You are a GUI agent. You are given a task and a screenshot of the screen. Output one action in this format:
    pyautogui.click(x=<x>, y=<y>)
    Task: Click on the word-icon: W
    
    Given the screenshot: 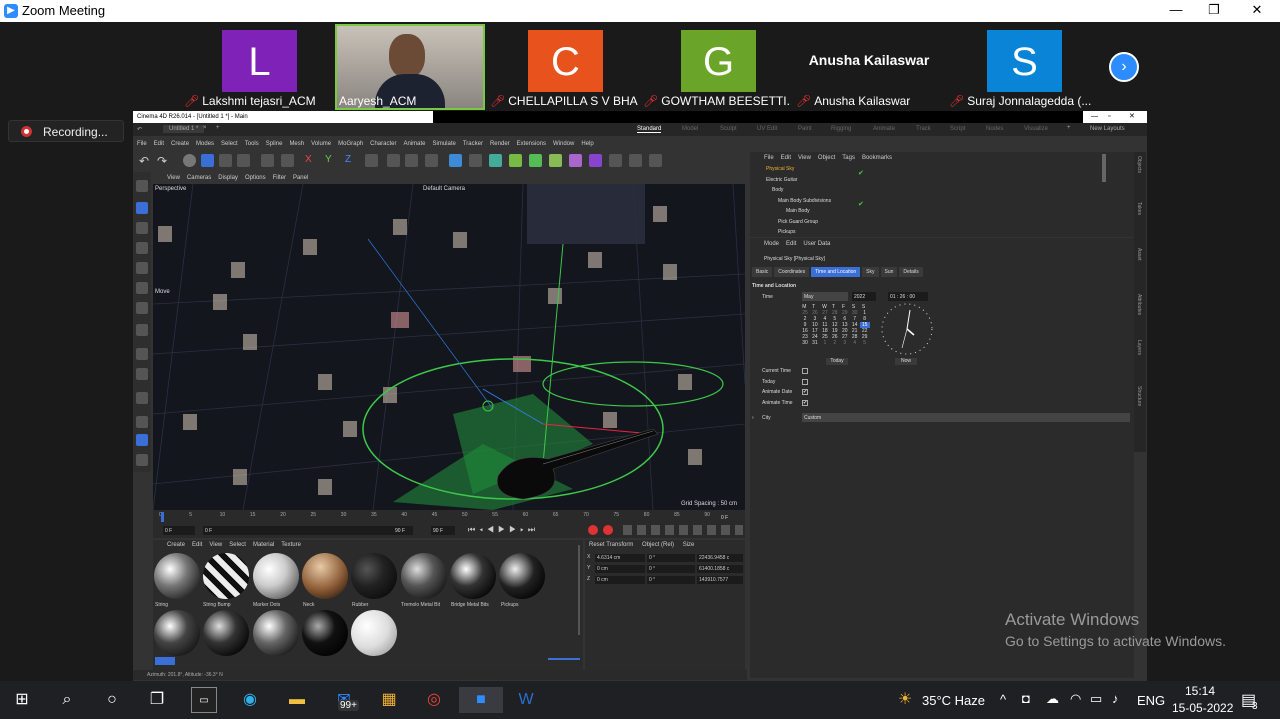 What is the action you would take?
    pyautogui.click(x=526, y=700)
    